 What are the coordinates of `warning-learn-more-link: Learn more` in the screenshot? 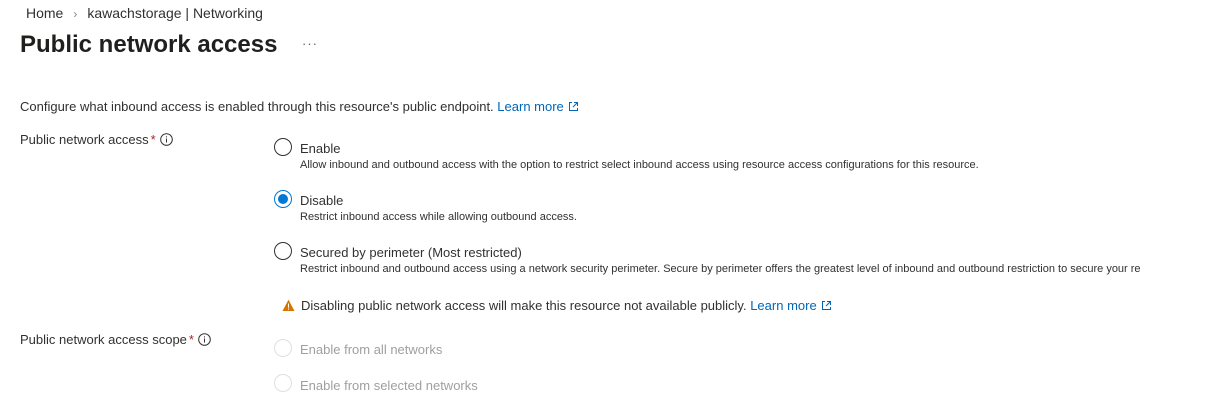 It's located at (790, 305).